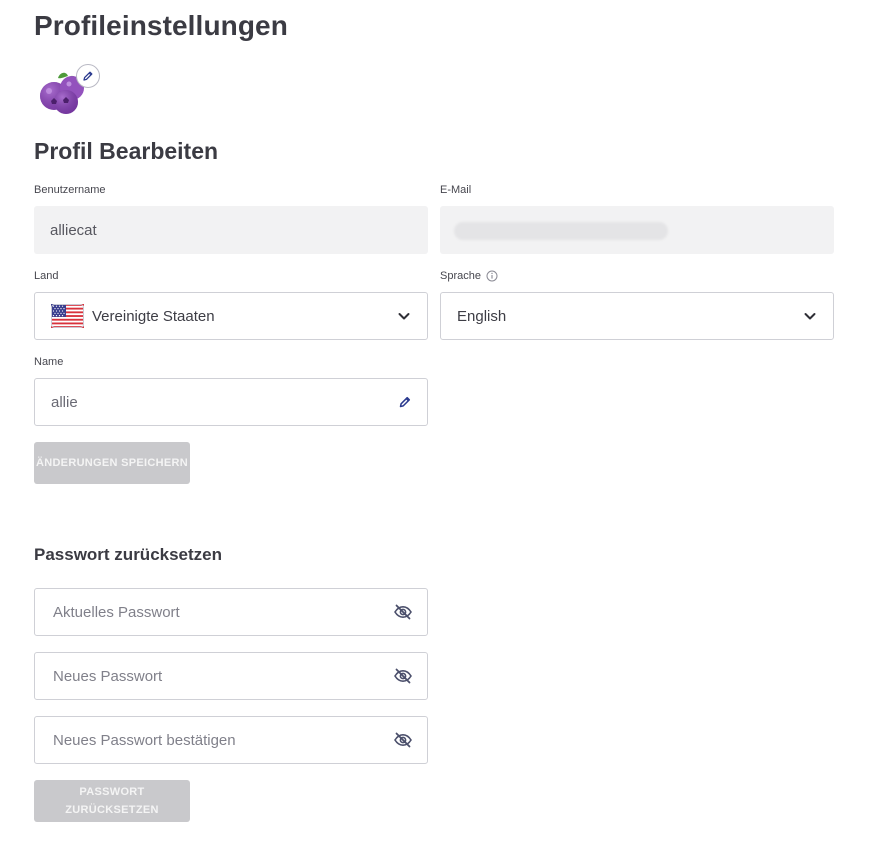 This screenshot has height=847, width=870. Describe the element at coordinates (222, 676) in the screenshot. I see `new-password-input` at that location.